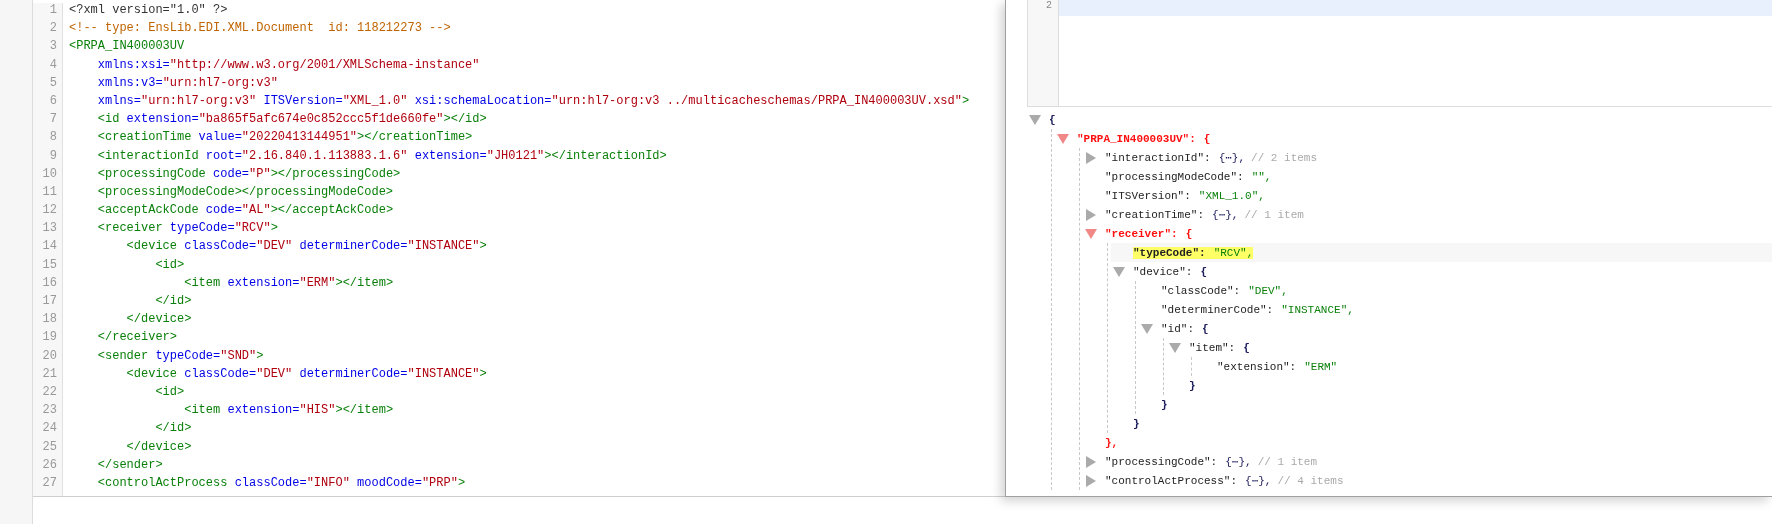  I want to click on json-key: "device":, so click(1167, 271).